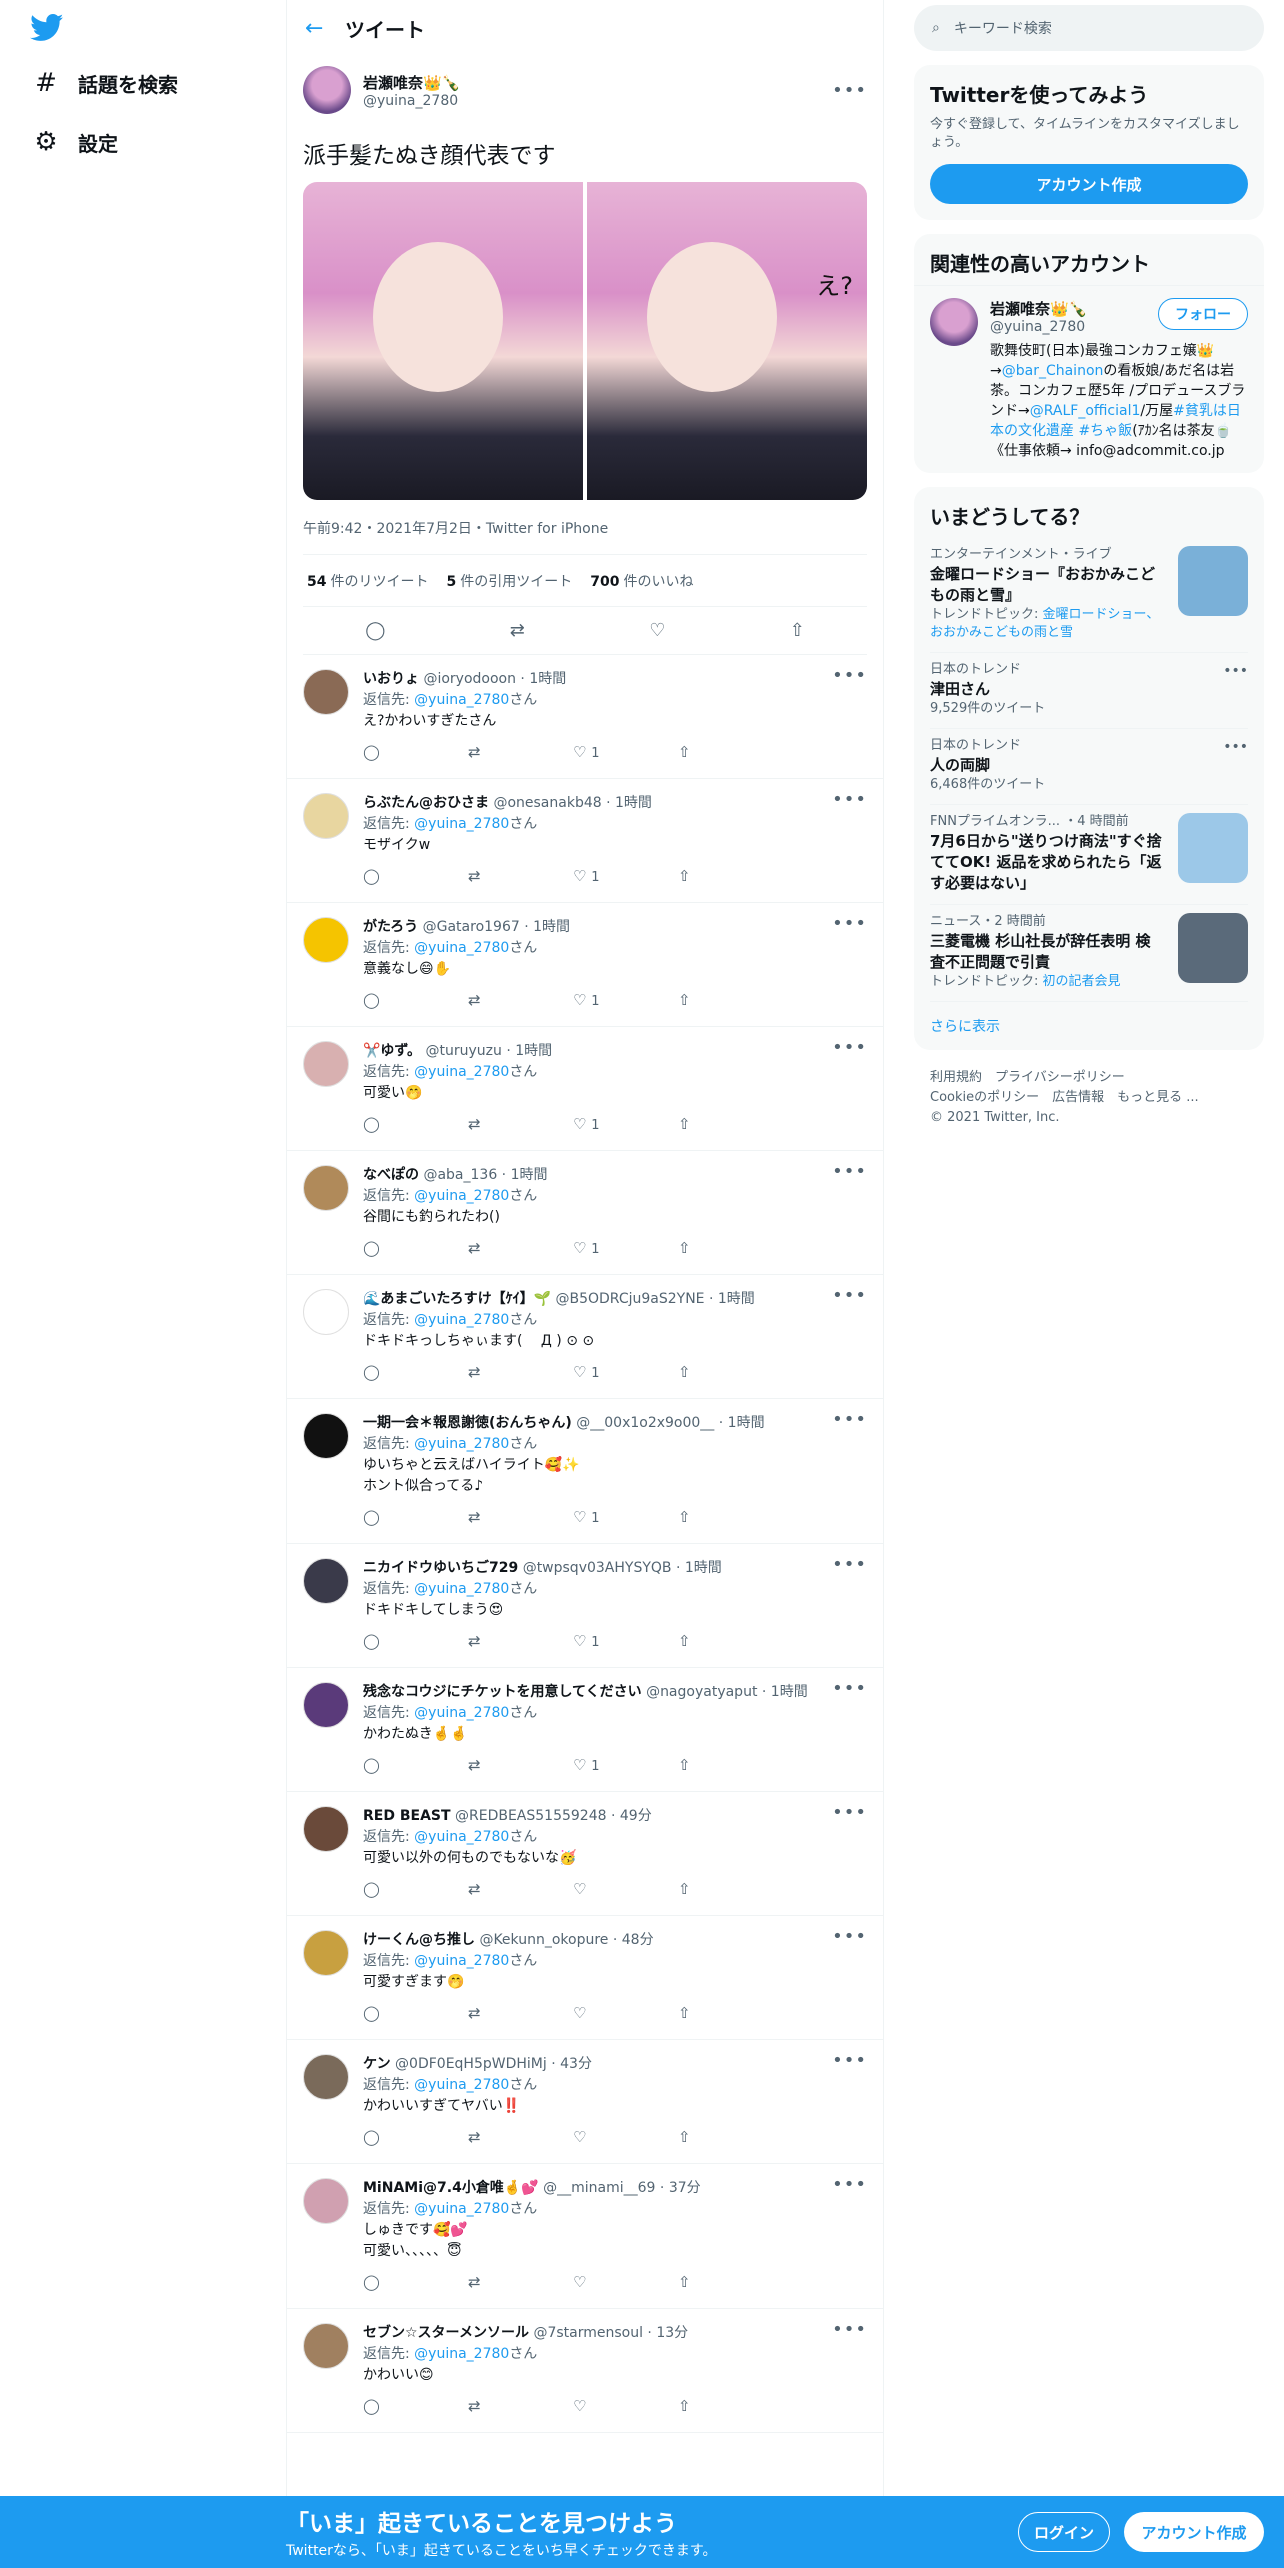 This screenshot has width=1284, height=2568. What do you see at coordinates (469, 679) in the screenshot?
I see `reply-author-handle: @ioryodooon` at bounding box center [469, 679].